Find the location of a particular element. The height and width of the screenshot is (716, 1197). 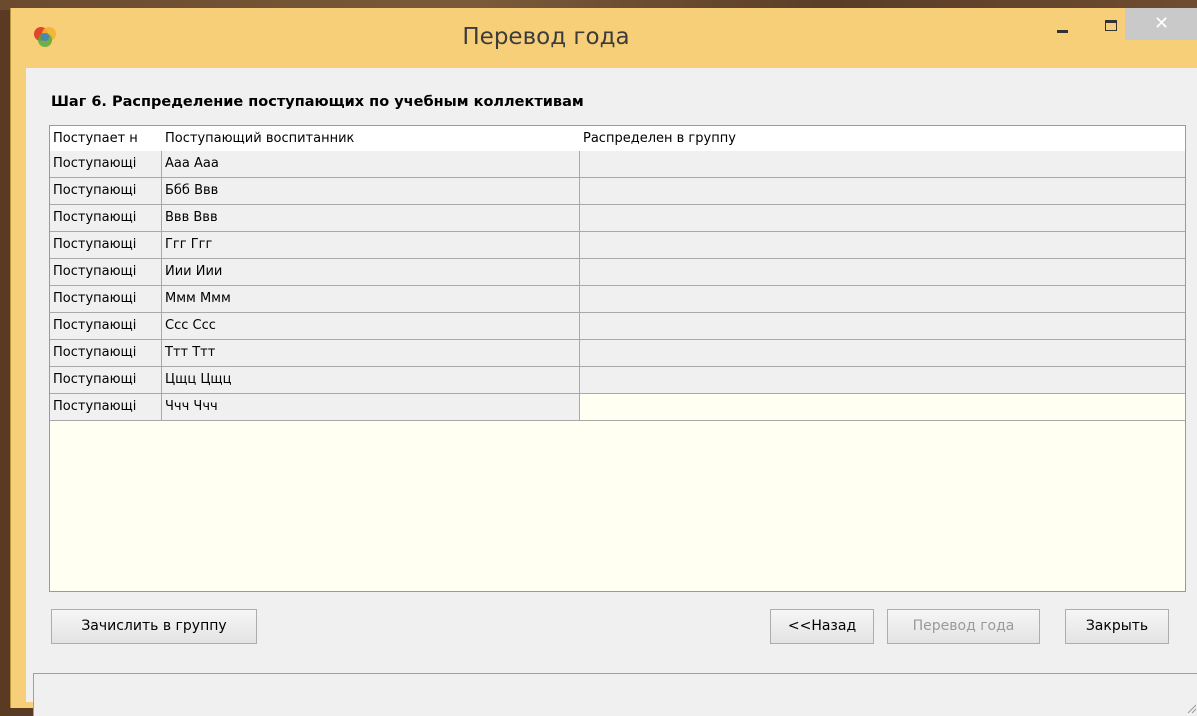

student-cell: Ггг Ггг is located at coordinates (371, 245).